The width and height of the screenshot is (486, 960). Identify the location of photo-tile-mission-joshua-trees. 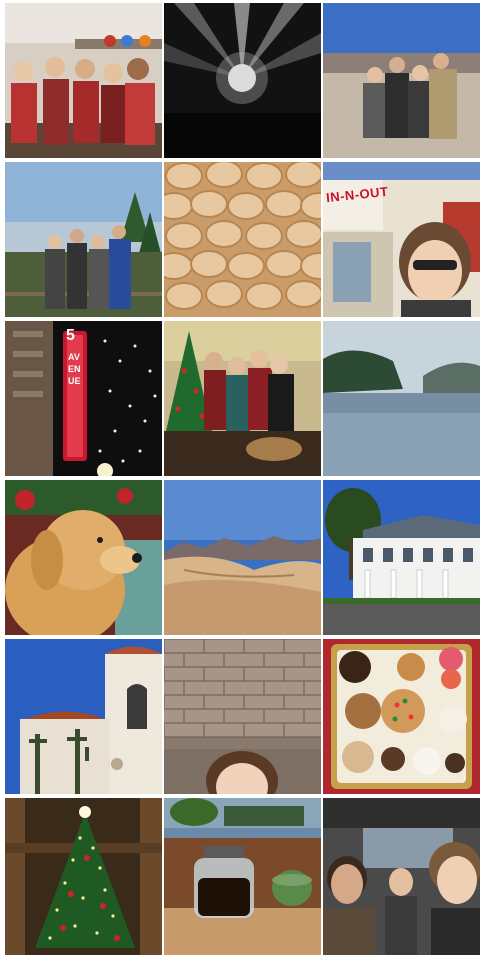
(83, 716).